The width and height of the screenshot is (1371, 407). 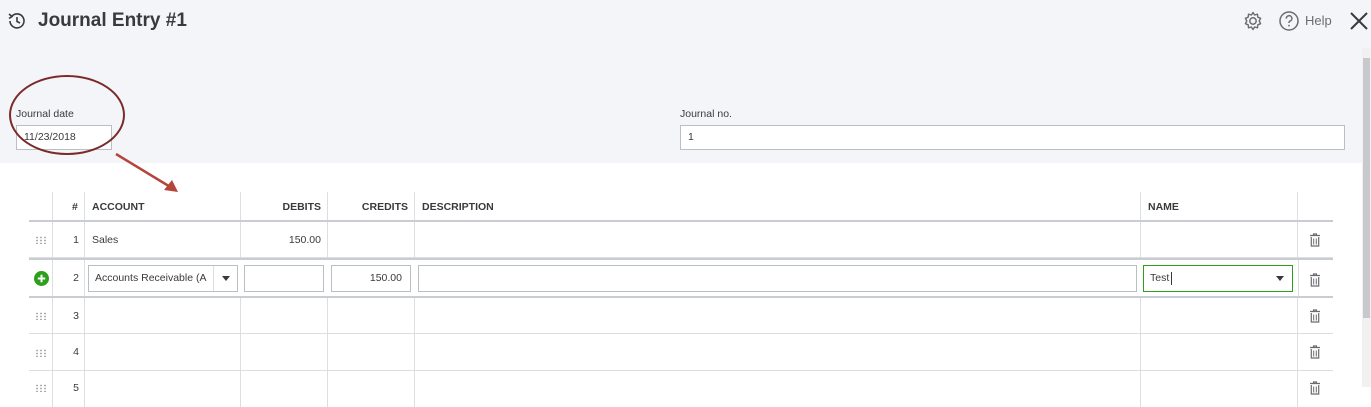 What do you see at coordinates (76, 278) in the screenshot?
I see `row-number: 2` at bounding box center [76, 278].